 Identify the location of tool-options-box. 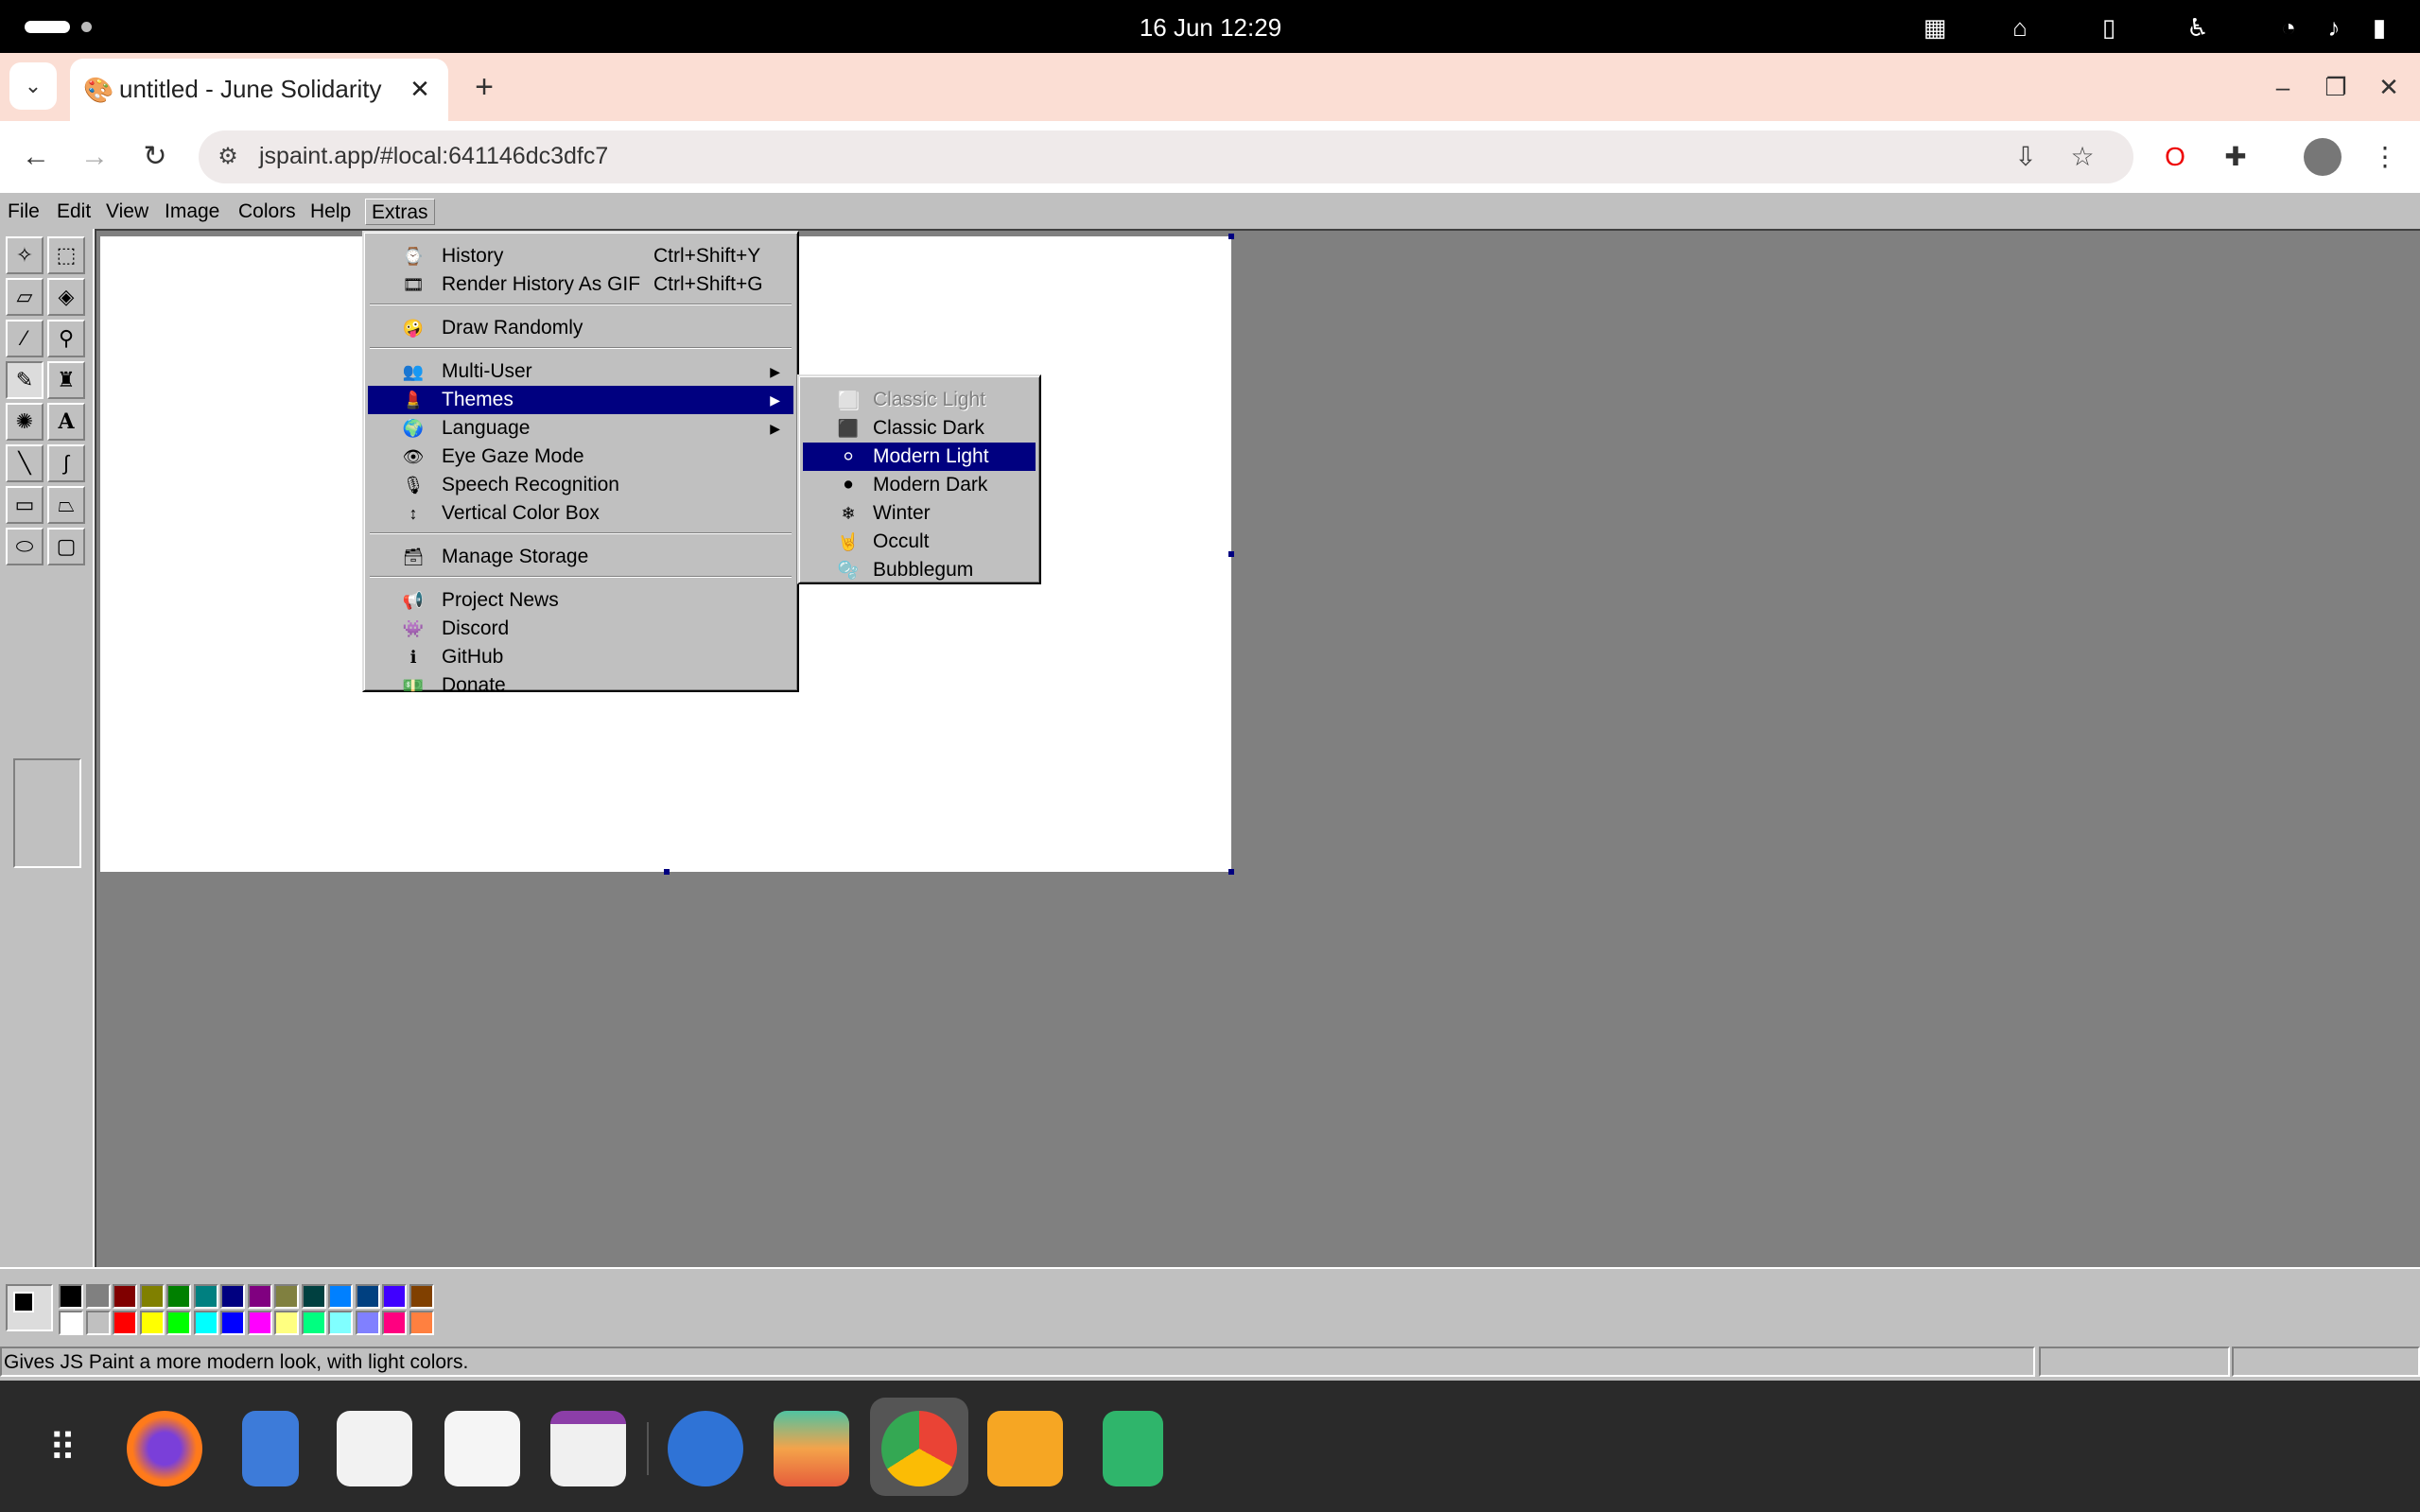
(47, 813).